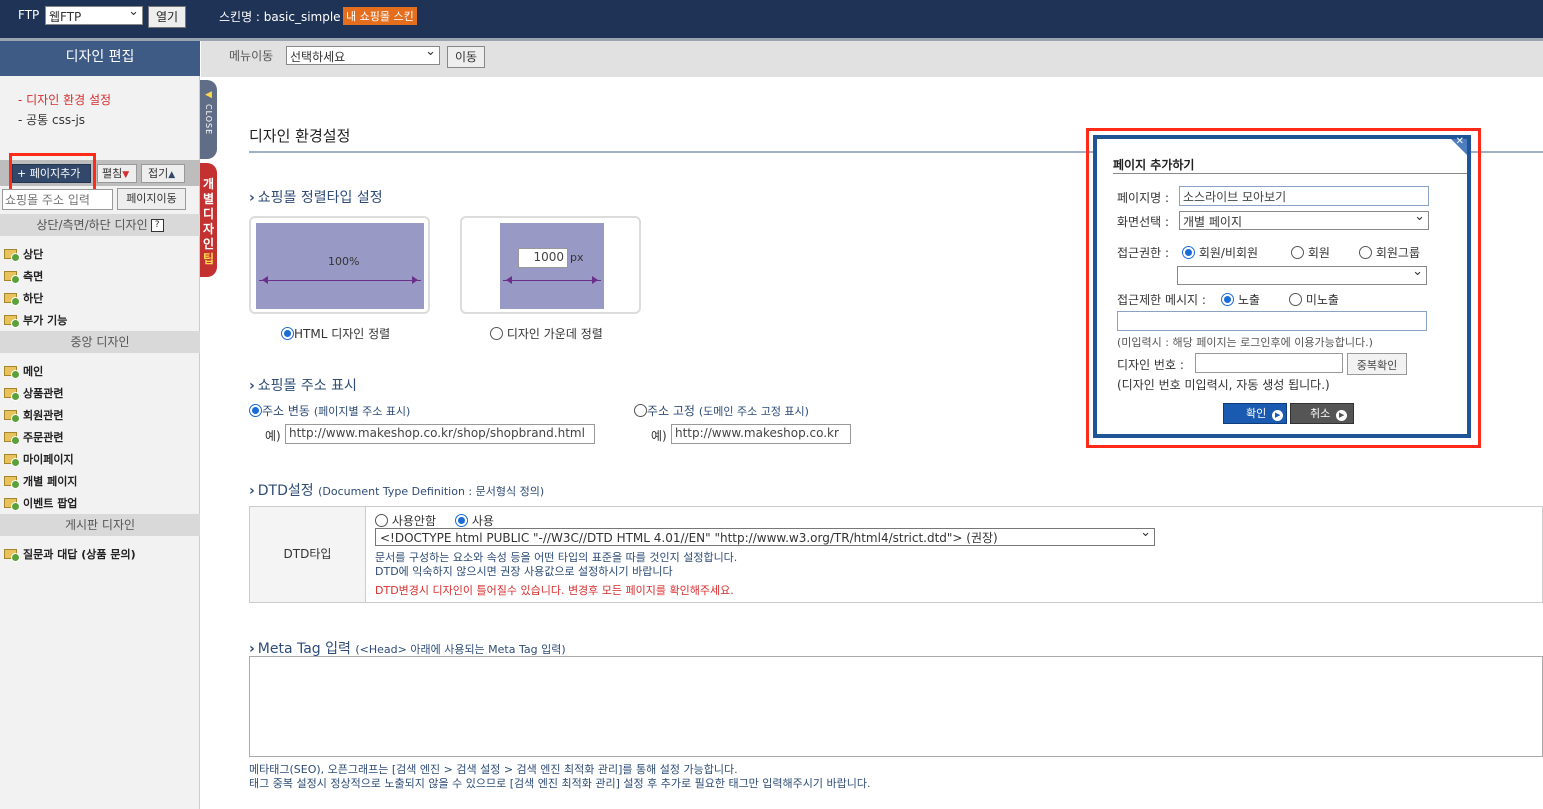  Describe the element at coordinates (1310, 252) in the screenshot. I see `access-option-member: 회원` at that location.